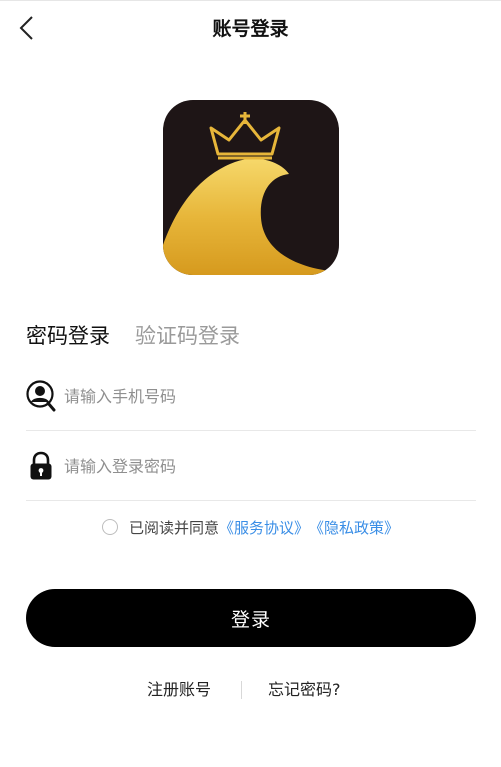 The height and width of the screenshot is (767, 501). I want to click on agreement-text: 已阅读并同意, so click(173, 527).